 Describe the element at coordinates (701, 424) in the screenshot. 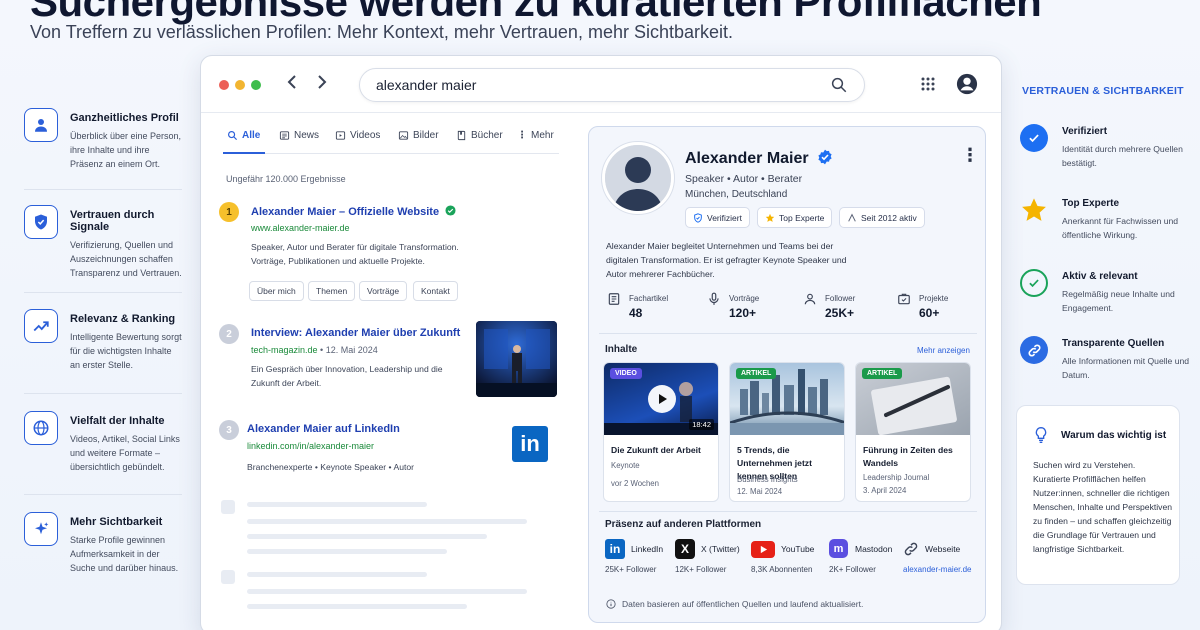

I see `video-duration: 18:42` at that location.